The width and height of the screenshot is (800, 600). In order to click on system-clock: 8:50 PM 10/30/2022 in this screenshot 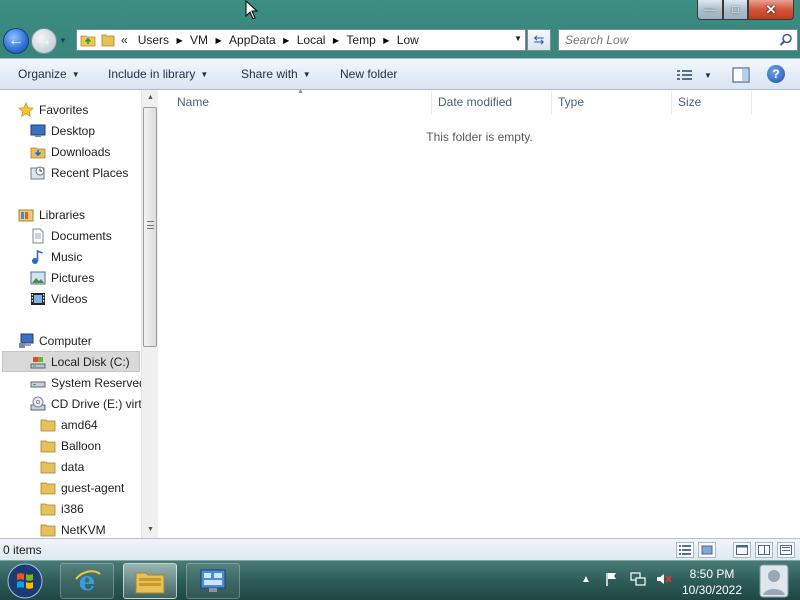, I will do `click(712, 582)`.